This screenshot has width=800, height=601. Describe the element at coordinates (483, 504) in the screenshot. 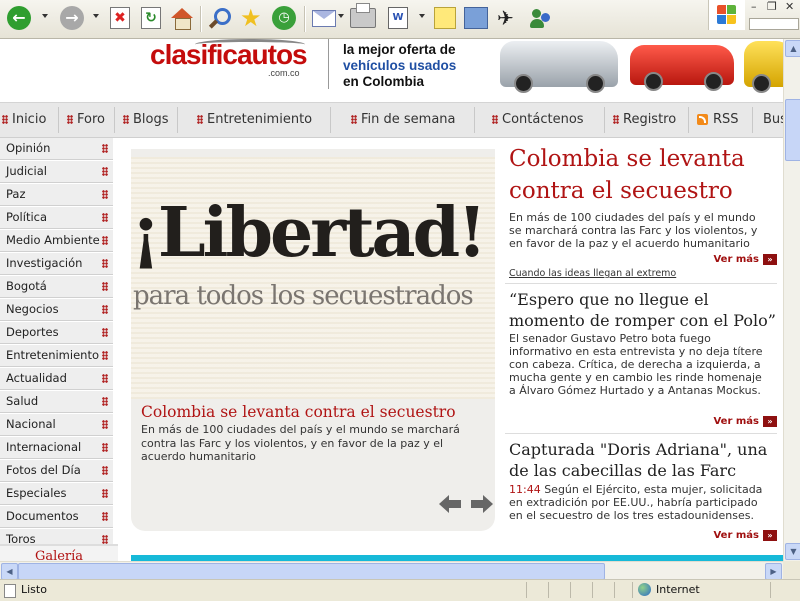

I see `next-arrow-icon` at that location.